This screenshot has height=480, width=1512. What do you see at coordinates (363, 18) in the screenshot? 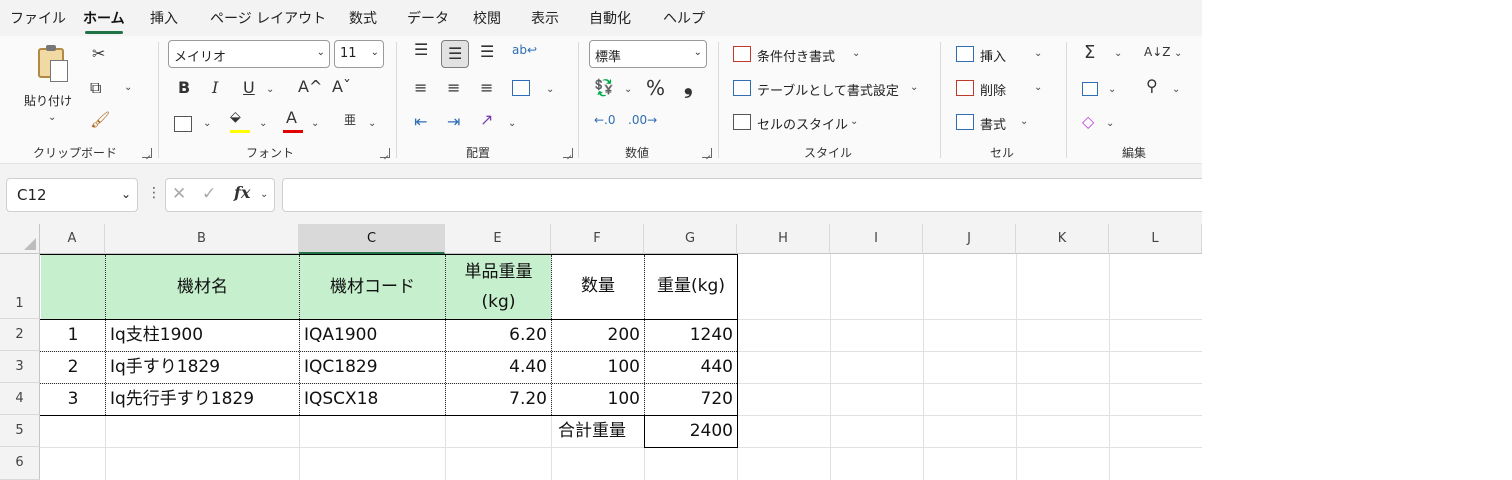
I see `tab-formulas: 数式` at bounding box center [363, 18].